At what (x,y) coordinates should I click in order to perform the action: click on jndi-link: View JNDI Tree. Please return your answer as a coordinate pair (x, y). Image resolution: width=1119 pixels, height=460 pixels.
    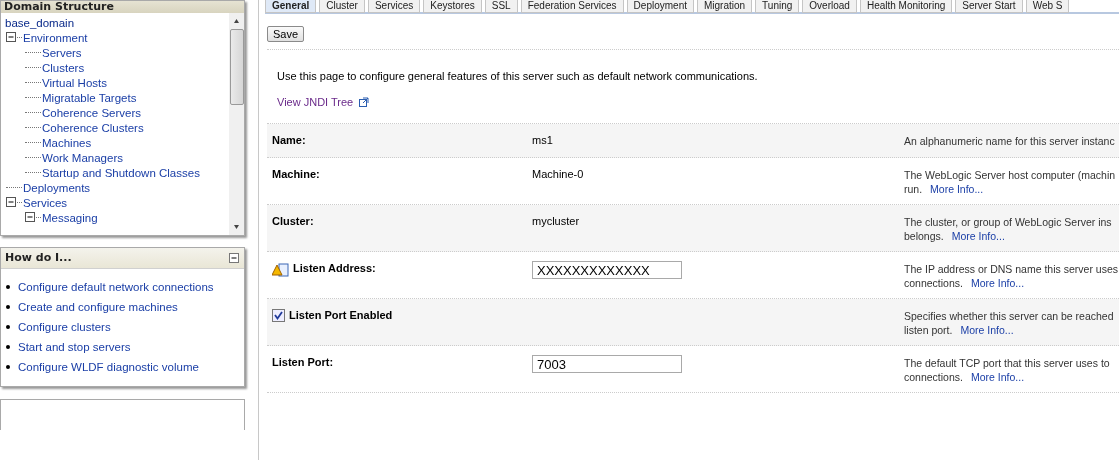
    Looking at the image, I should click on (315, 102).